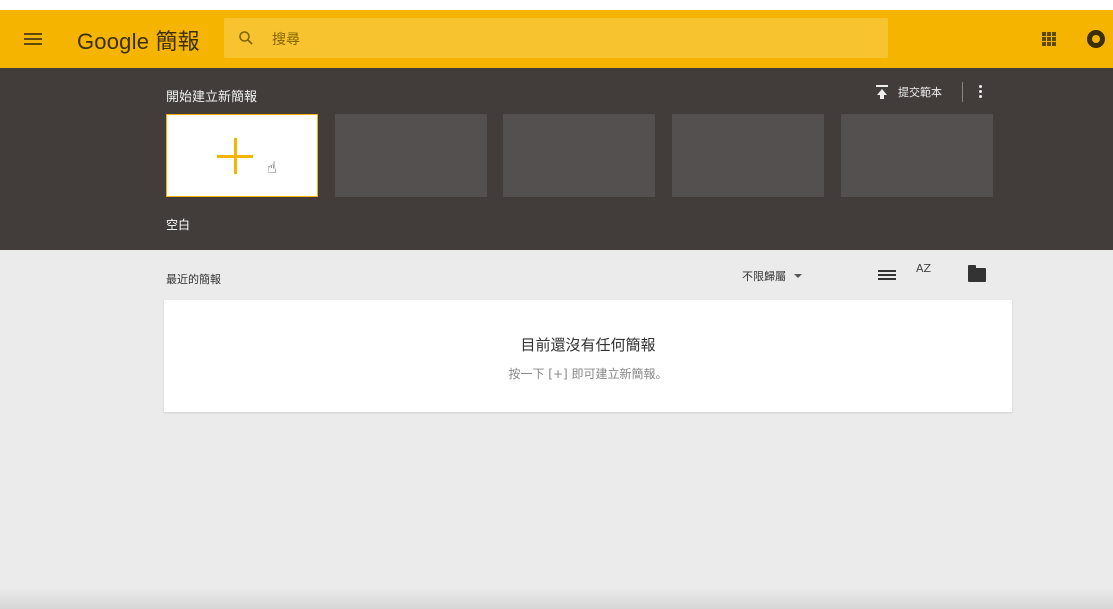 This screenshot has width=1113, height=609. Describe the element at coordinates (212, 97) in the screenshot. I see `gallery-title: 開始建立新簡報` at that location.